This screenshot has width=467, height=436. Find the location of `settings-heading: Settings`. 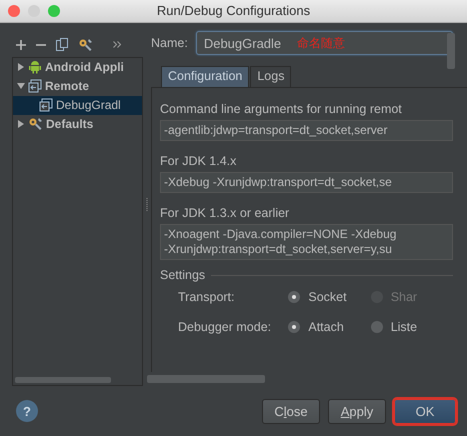

settings-heading: Settings is located at coordinates (183, 275).